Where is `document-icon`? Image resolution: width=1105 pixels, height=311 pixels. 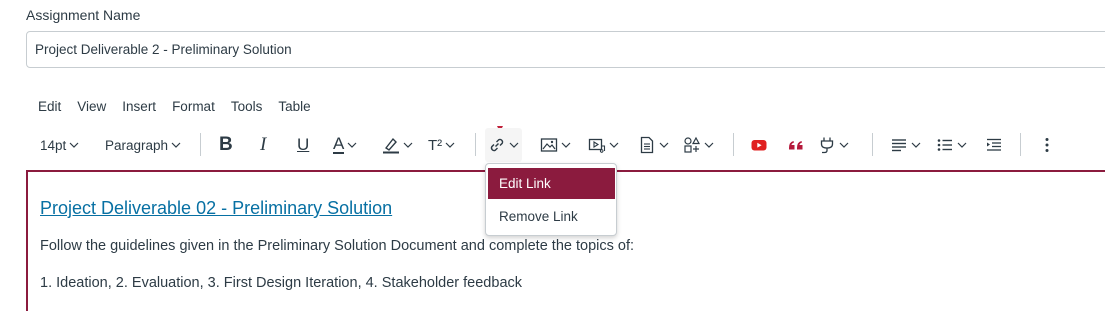
document-icon is located at coordinates (647, 145).